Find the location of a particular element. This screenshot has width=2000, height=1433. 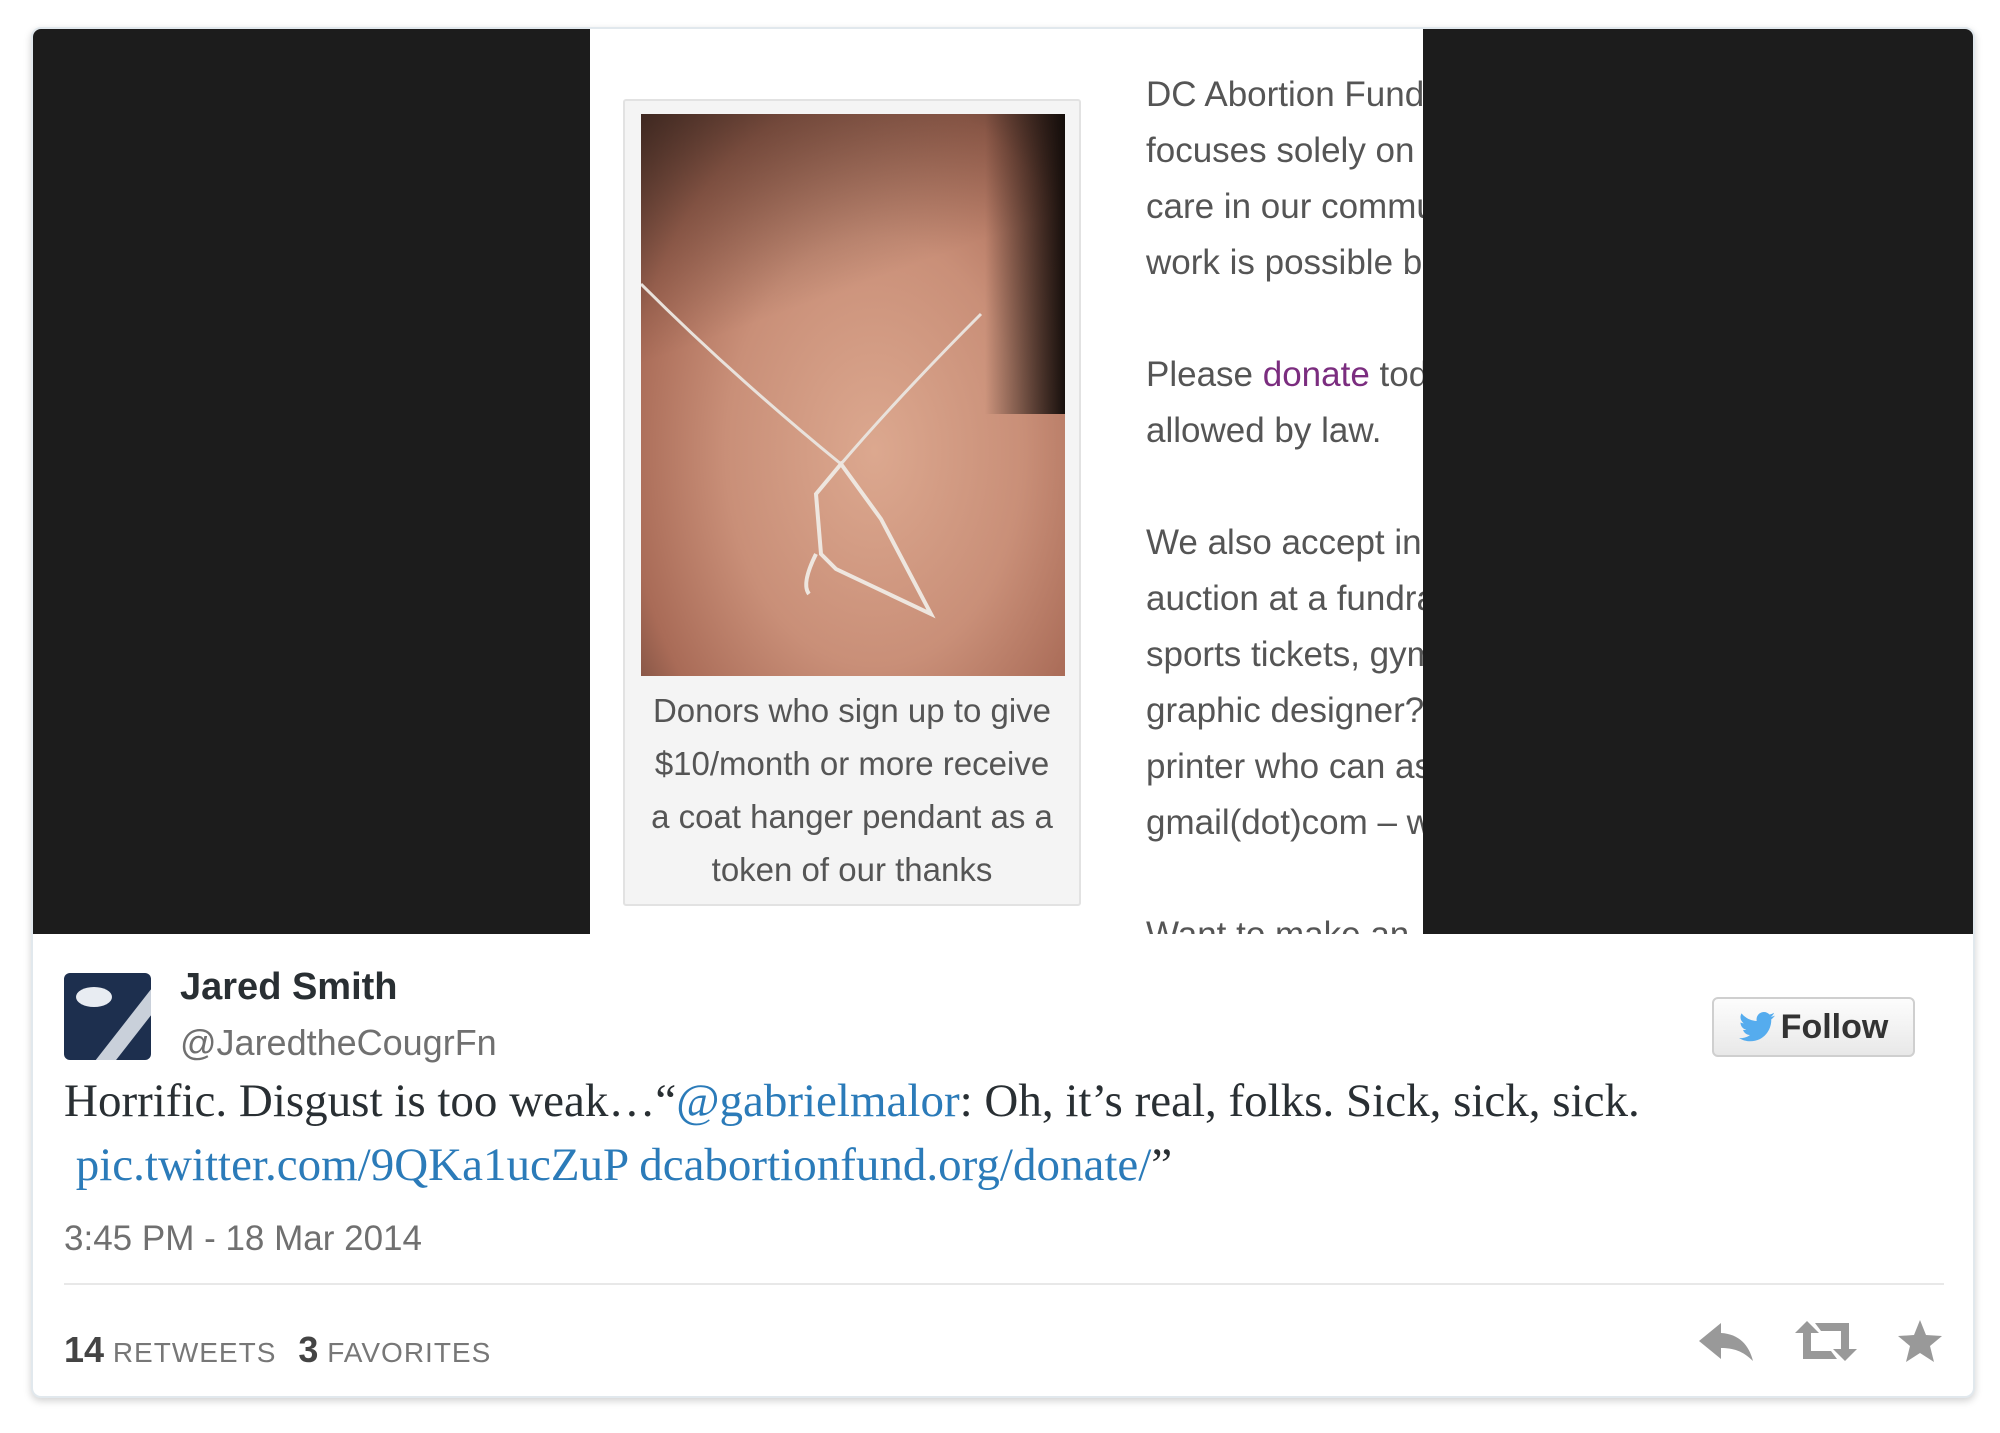

twitter-bird-icon is located at coordinates (1756, 1027).